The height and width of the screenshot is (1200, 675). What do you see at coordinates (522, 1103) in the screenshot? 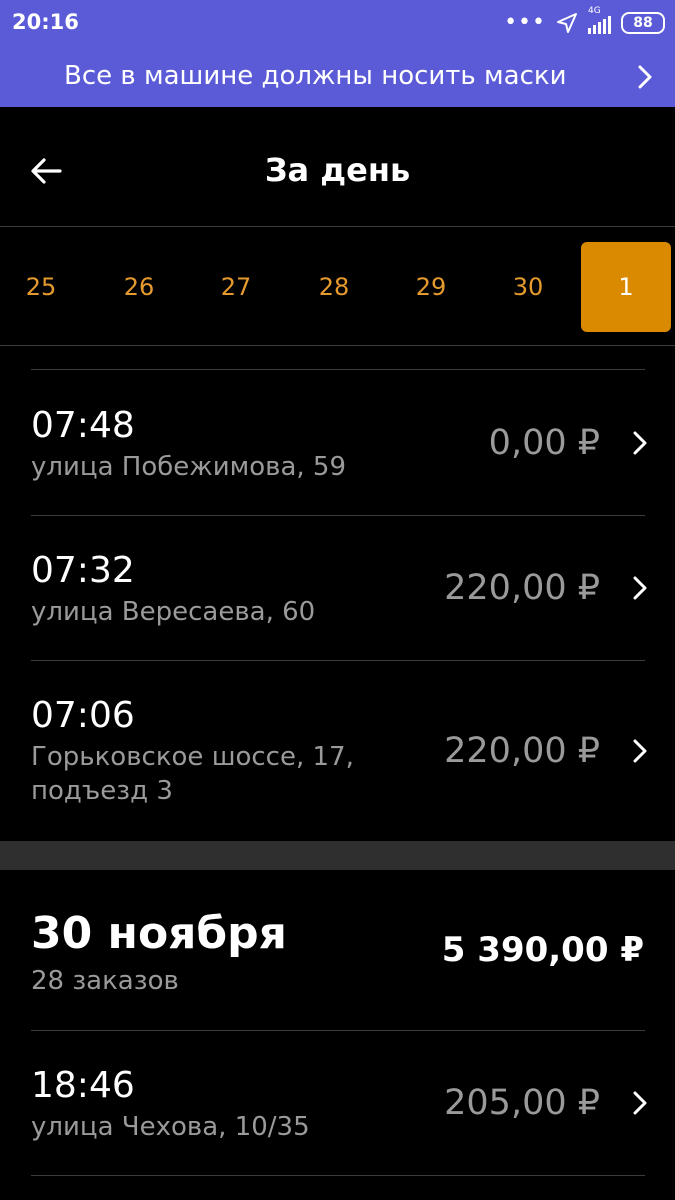
I see `order-price: 205,00 ₽` at bounding box center [522, 1103].